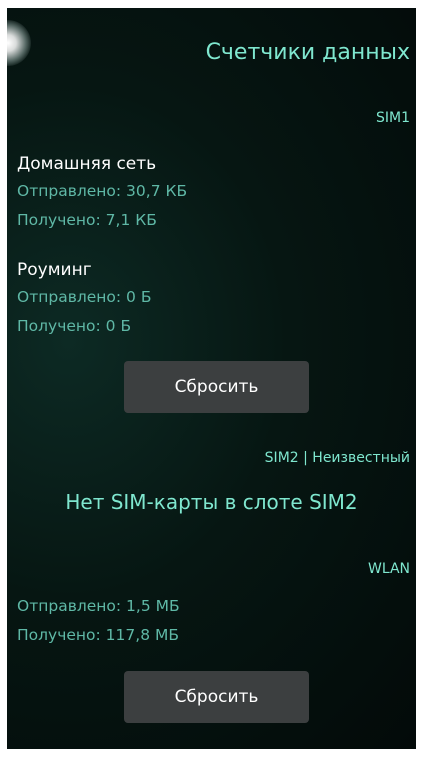 Image resolution: width=423 pixels, height=757 pixels. What do you see at coordinates (392, 118) in the screenshot?
I see `sim1-section-label: SIM1` at bounding box center [392, 118].